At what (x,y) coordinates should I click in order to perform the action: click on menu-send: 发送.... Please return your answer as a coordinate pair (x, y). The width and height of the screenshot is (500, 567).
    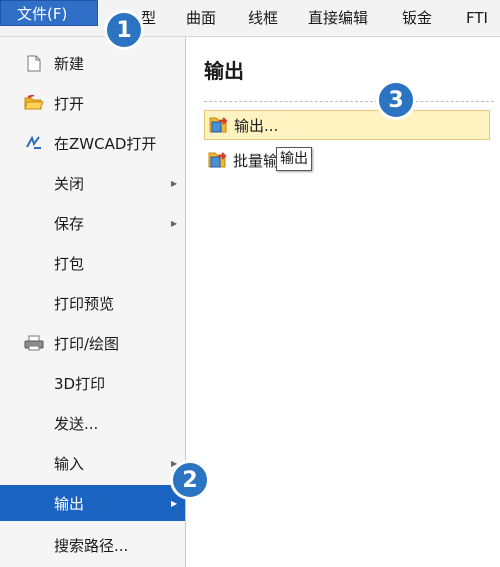
    Looking at the image, I should click on (92, 423).